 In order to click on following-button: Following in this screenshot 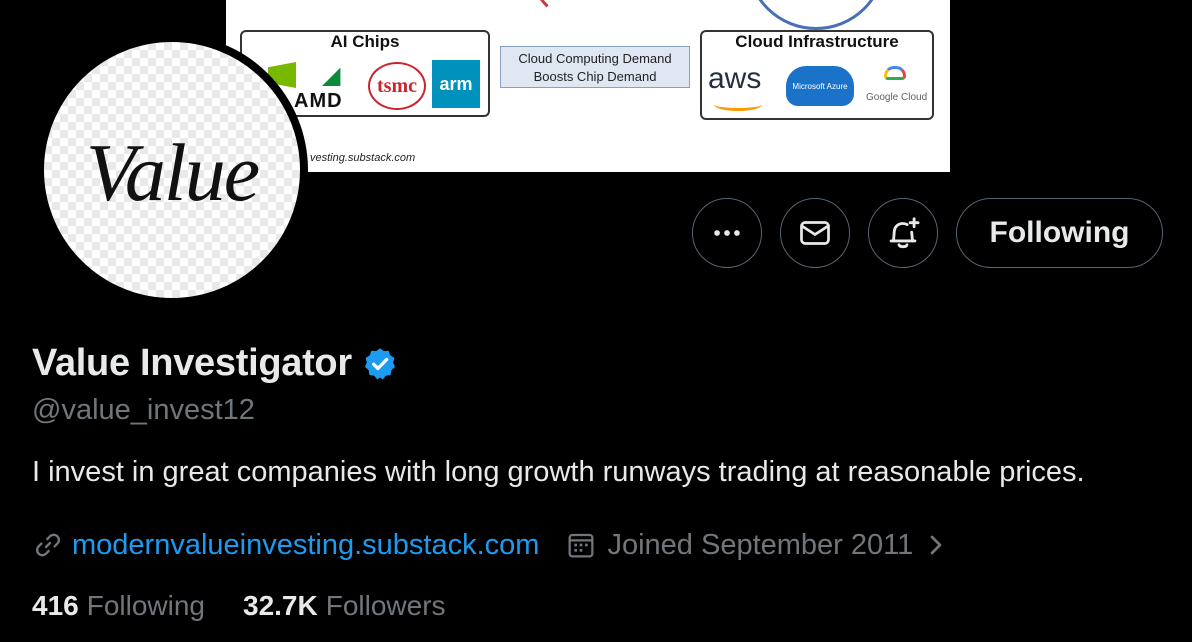, I will do `click(1059, 233)`.